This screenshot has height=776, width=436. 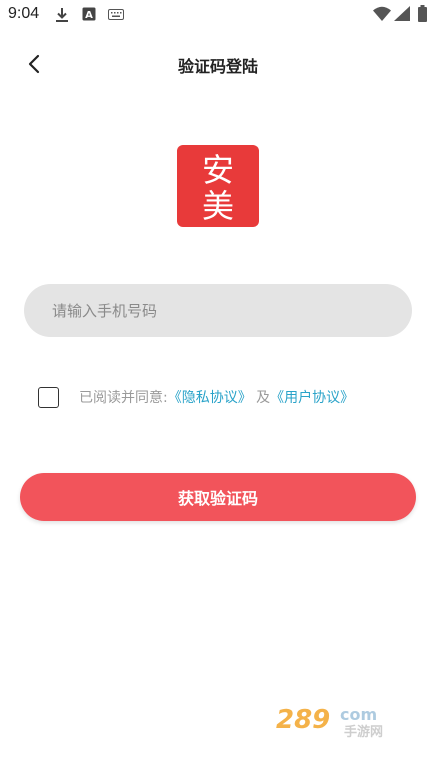 I want to click on watermark-sub: 手游网, so click(x=363, y=732).